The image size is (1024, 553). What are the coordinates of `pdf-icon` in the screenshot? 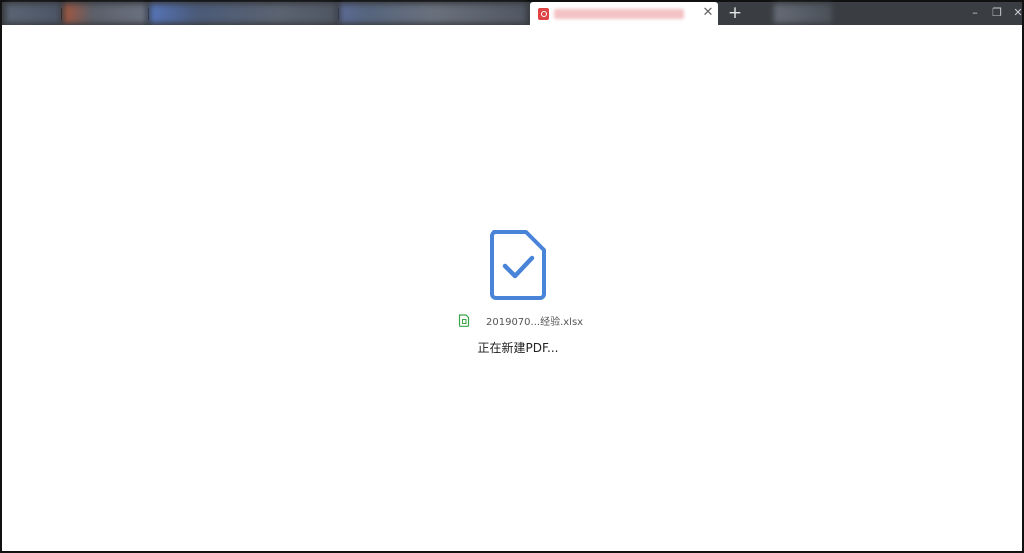 It's located at (543, 14).